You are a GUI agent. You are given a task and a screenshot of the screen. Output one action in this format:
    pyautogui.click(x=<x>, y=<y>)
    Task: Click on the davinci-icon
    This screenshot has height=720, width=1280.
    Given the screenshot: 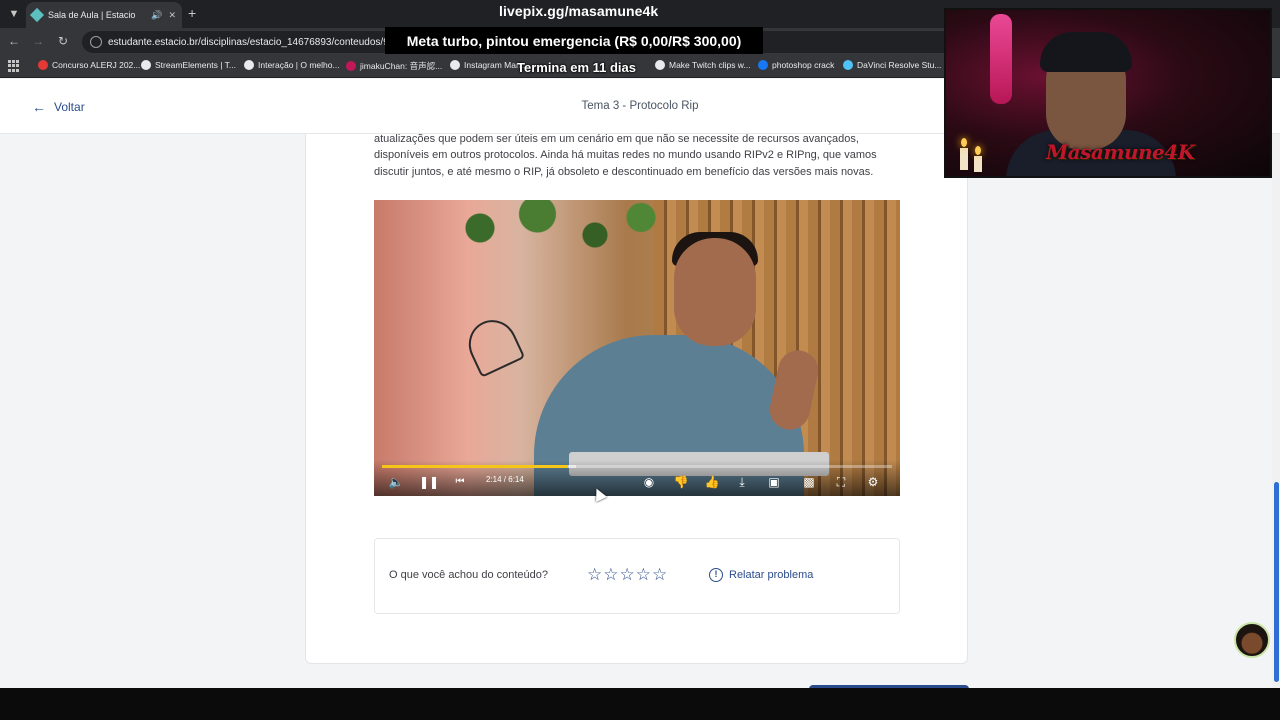 What is the action you would take?
    pyautogui.click(x=848, y=65)
    